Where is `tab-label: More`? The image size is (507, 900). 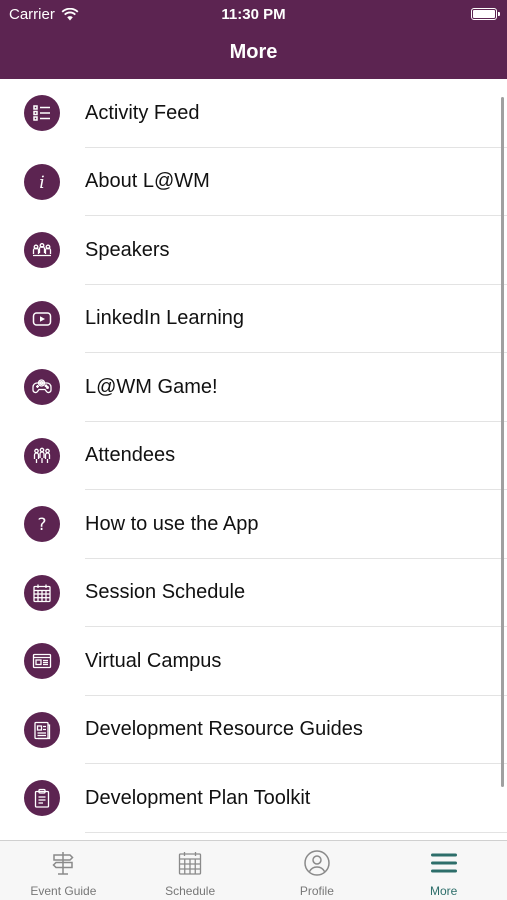
tab-label: More is located at coordinates (443, 891).